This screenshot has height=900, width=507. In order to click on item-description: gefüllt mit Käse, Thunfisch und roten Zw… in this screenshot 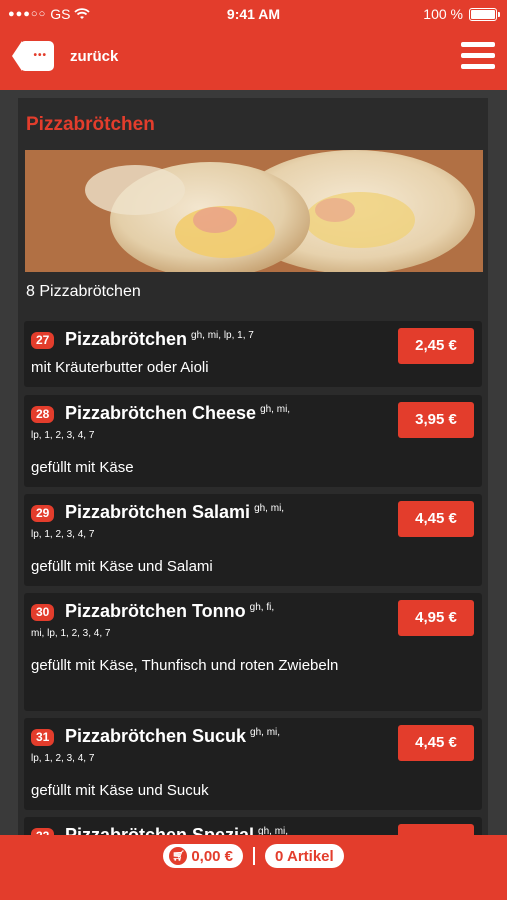, I will do `click(185, 665)`.